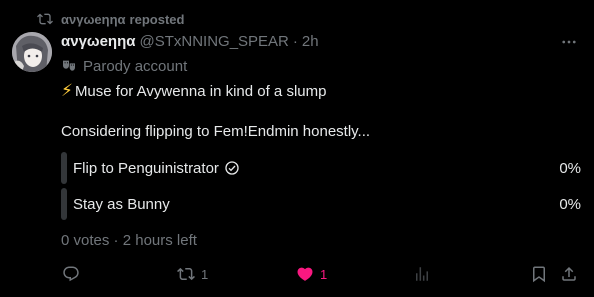 This screenshot has height=297, width=594. Describe the element at coordinates (321, 168) in the screenshot. I see `poll-option: Flip to Penguinistrator 0%` at that location.